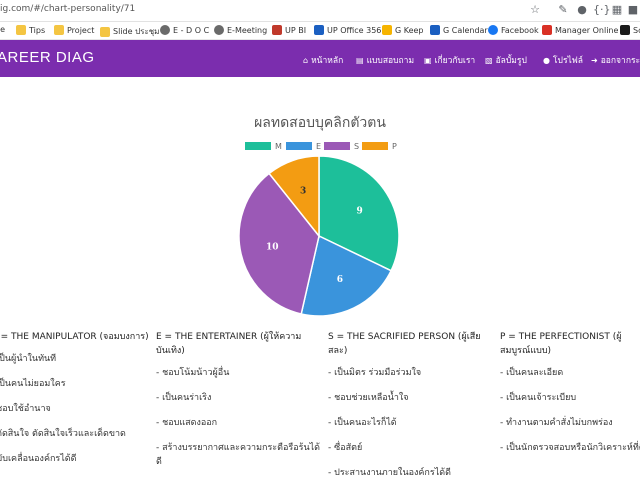 The image size is (640, 491). What do you see at coordinates (74, 337) in the screenshot?
I see `column-heading: M = THE MANIPULATOR (จอมบงการ)` at bounding box center [74, 337].